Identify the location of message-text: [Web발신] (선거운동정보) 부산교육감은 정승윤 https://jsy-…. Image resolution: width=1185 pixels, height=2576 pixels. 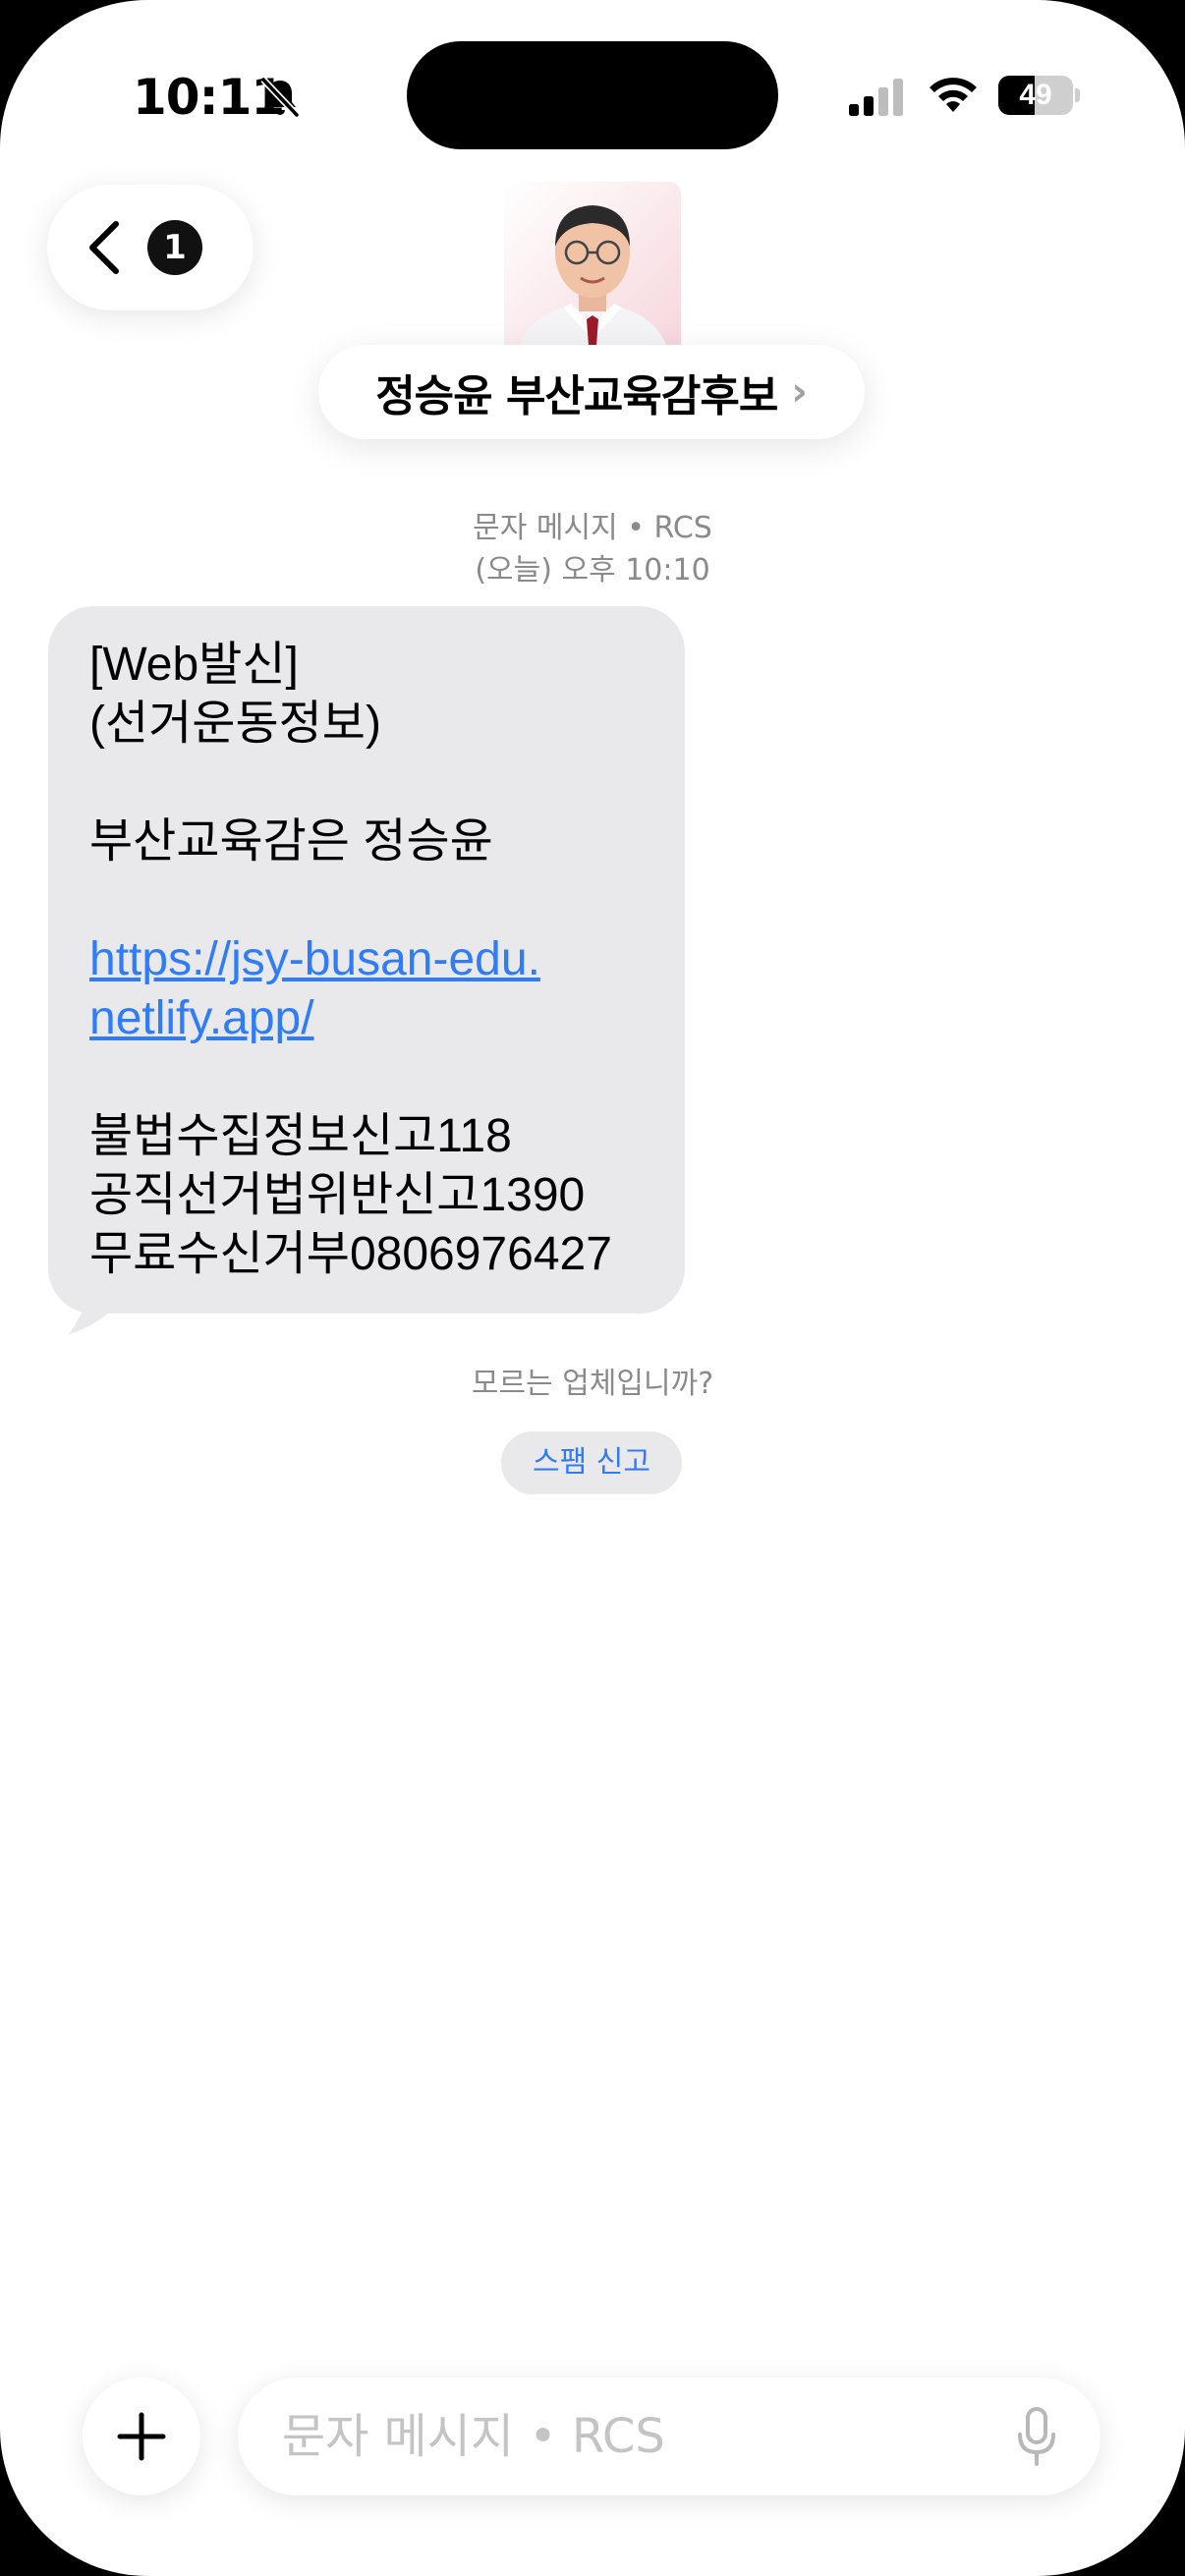
(377, 960).